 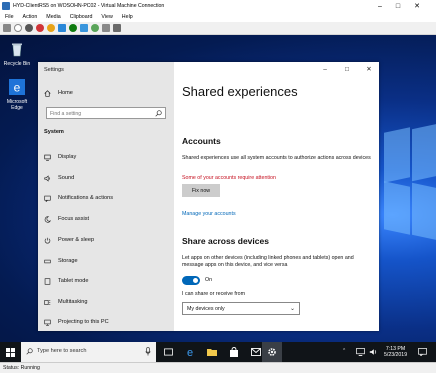 What do you see at coordinates (30, 17) in the screenshot?
I see `menu-action: Action` at bounding box center [30, 17].